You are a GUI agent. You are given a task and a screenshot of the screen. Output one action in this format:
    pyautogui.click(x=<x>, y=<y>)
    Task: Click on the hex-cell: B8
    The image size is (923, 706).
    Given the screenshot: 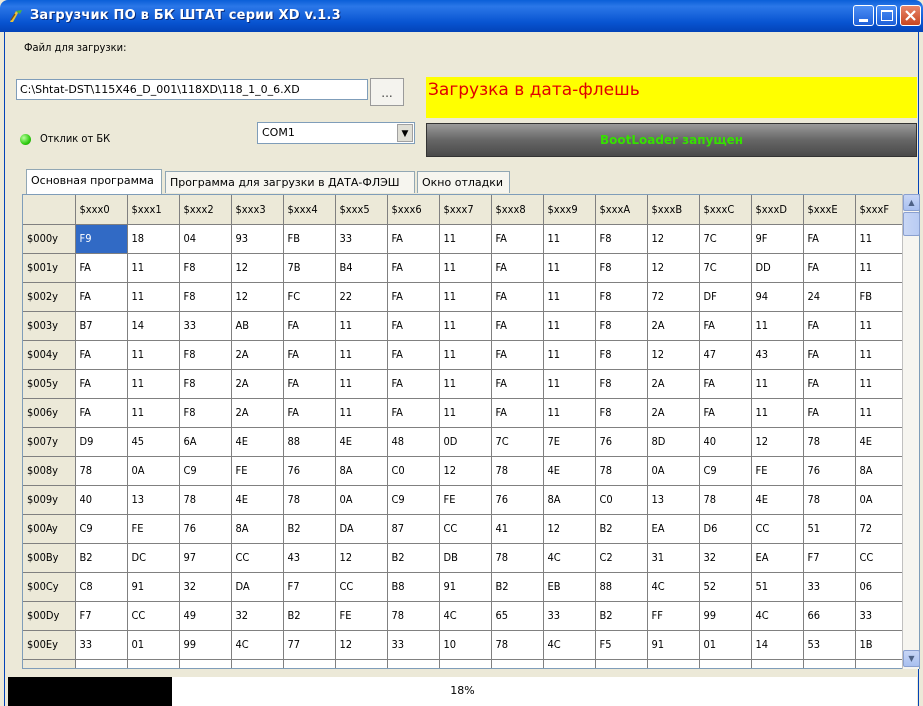 What is the action you would take?
    pyautogui.click(x=413, y=587)
    